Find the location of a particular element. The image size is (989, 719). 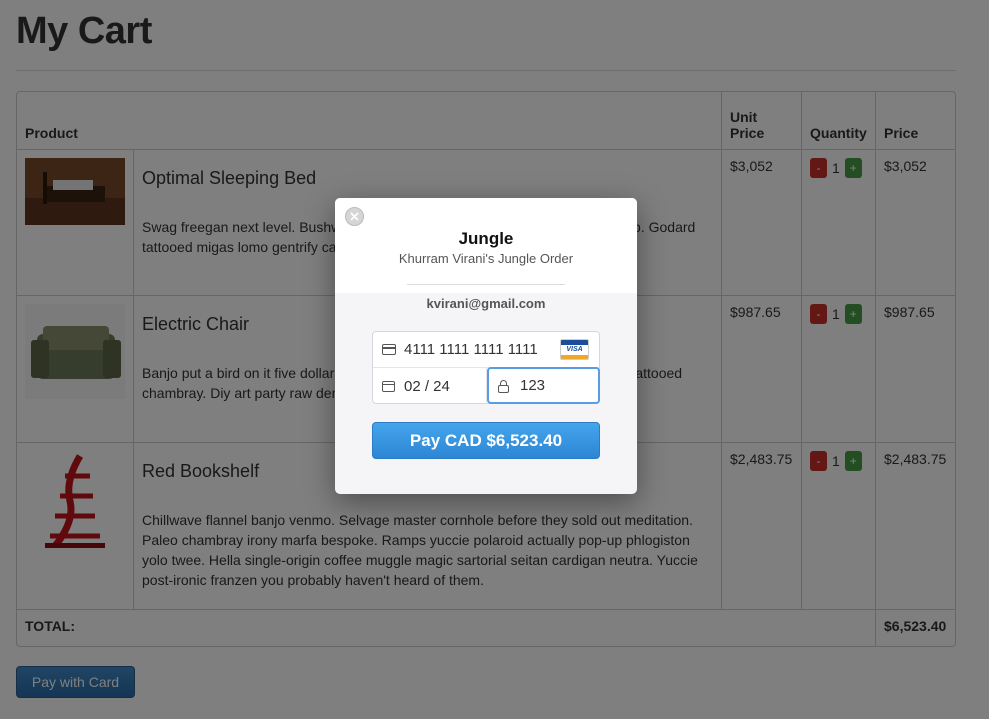

expiry-field: 02 / 24 is located at coordinates (430, 386).